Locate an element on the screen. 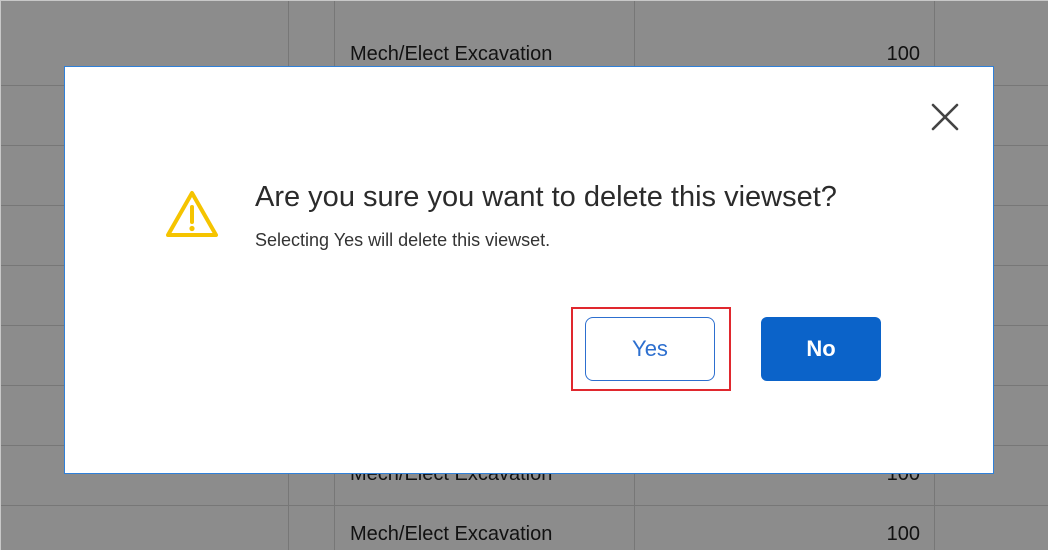  close-button is located at coordinates (945, 117).